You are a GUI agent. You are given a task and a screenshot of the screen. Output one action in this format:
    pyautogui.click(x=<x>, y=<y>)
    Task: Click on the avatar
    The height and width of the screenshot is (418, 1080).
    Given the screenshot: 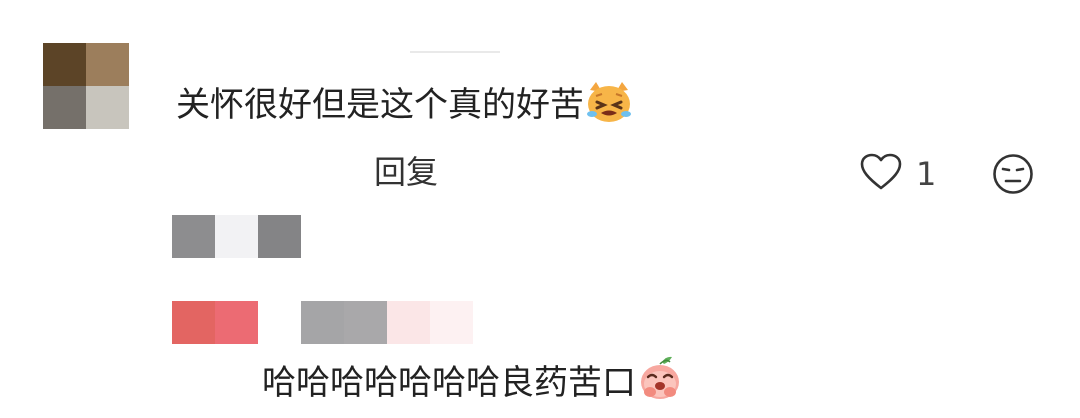 What is the action you would take?
    pyautogui.click(x=86, y=86)
    